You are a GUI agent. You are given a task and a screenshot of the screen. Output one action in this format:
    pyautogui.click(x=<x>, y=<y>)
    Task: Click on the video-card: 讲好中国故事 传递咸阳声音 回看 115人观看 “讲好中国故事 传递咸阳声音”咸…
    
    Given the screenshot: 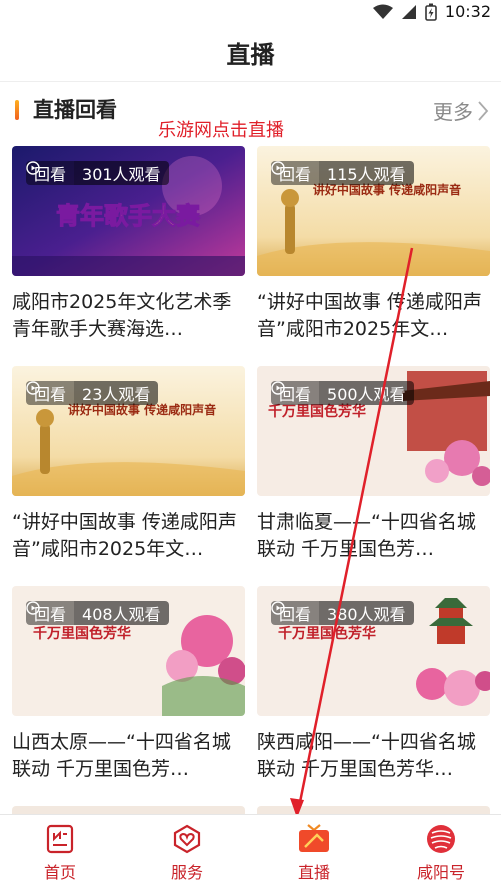 What is the action you would take?
    pyautogui.click(x=373, y=244)
    